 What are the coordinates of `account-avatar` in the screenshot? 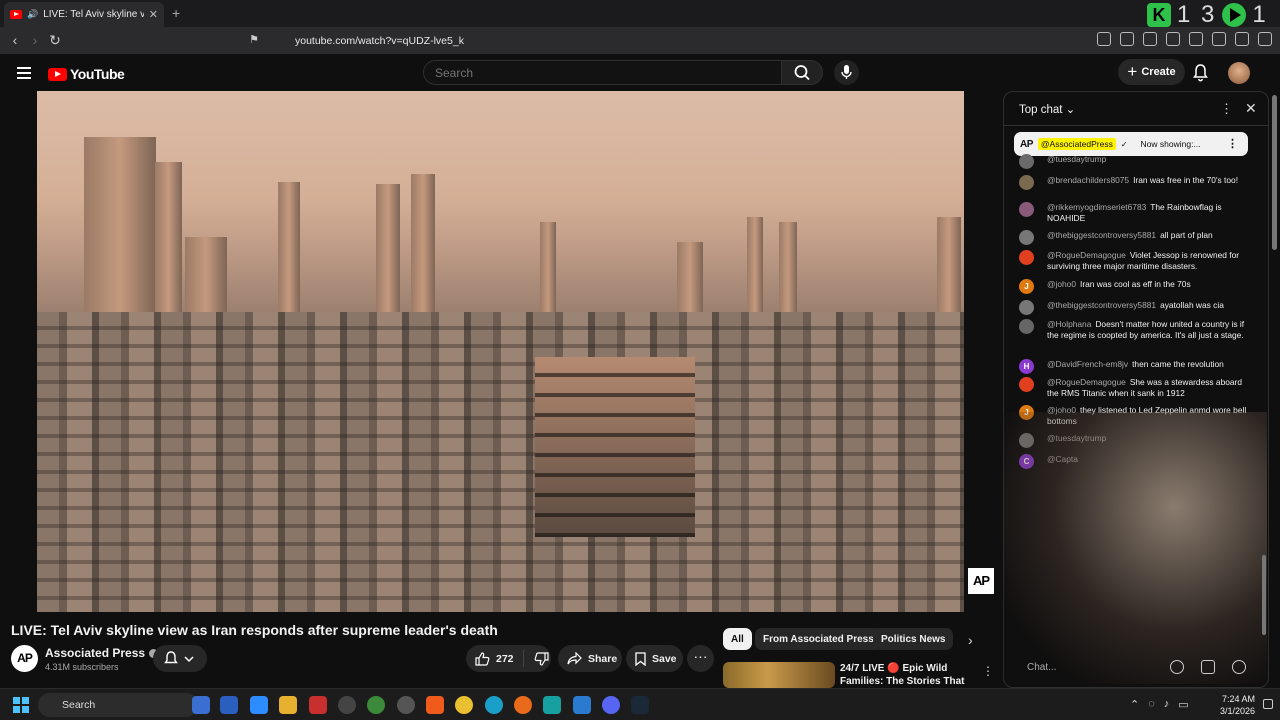 It's located at (1239, 73).